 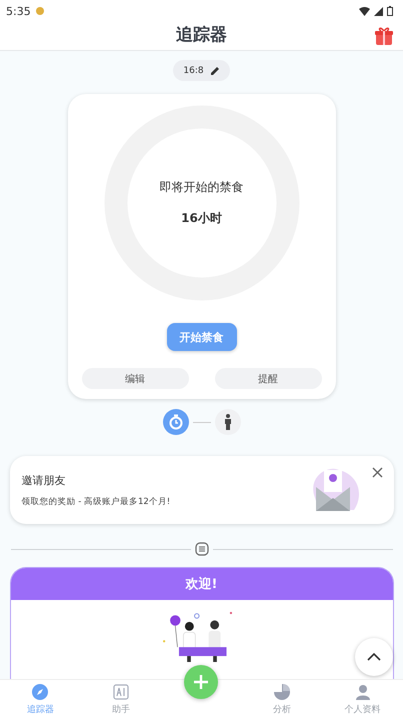 What do you see at coordinates (378, 11) in the screenshot?
I see `signal-icon` at bounding box center [378, 11].